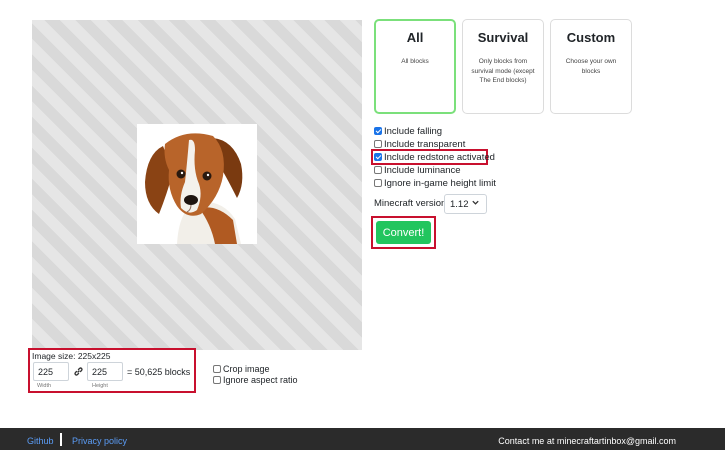 This screenshot has width=725, height=450. What do you see at coordinates (260, 379) in the screenshot?
I see `option-label: Ignore aspect ratio` at bounding box center [260, 379].